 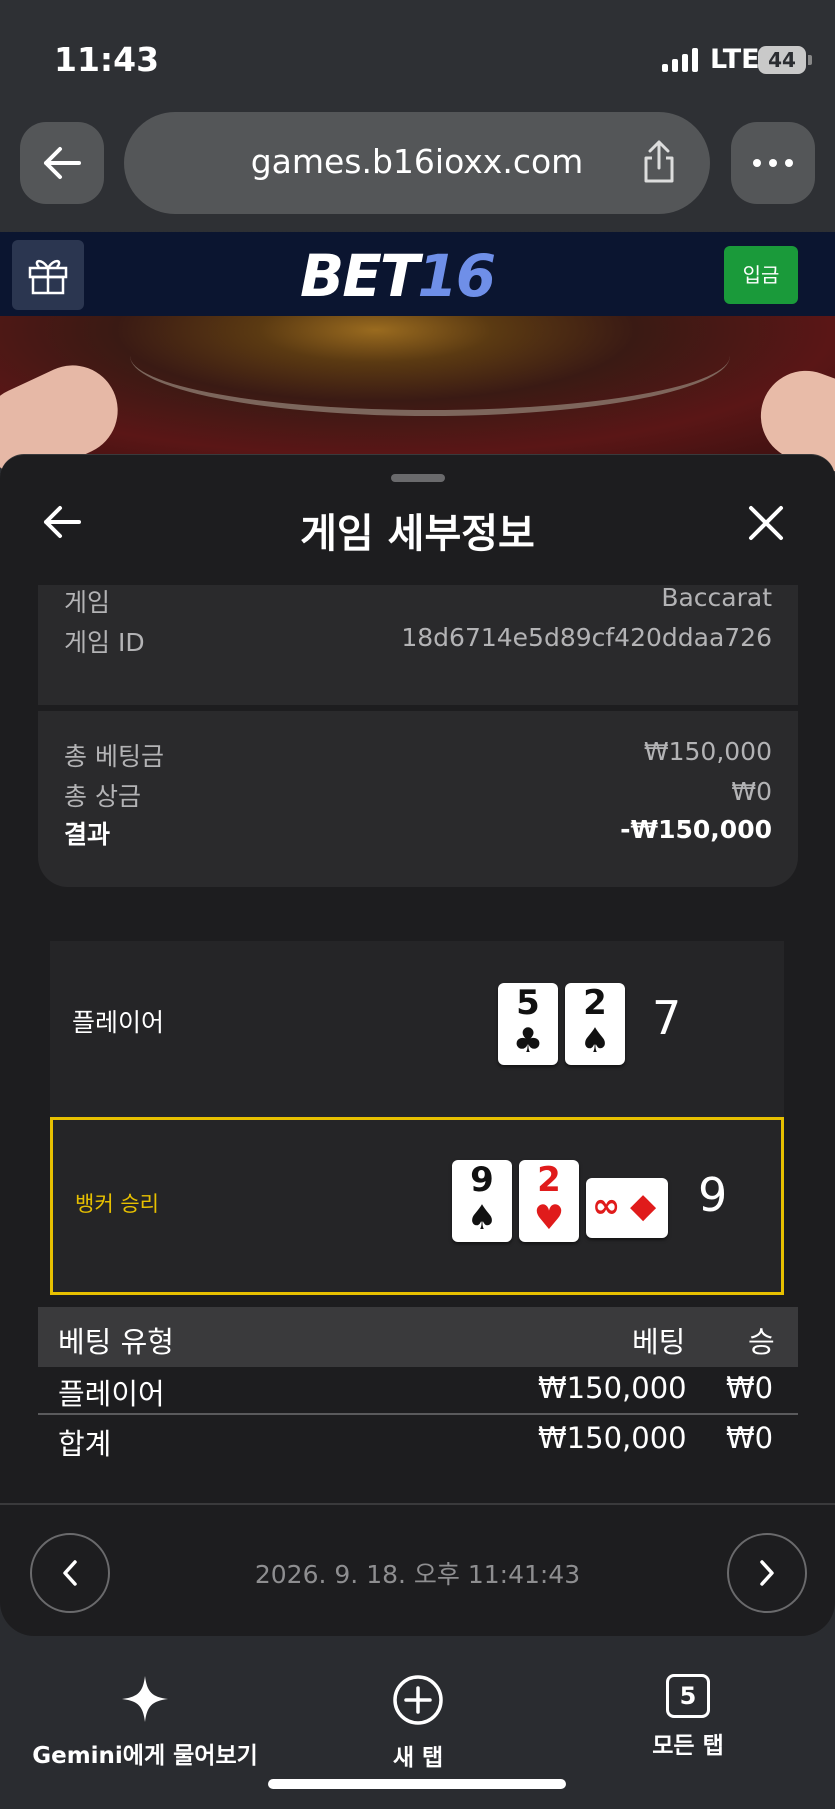 I want to click on url-bar: games.b16ioxx.com, so click(x=417, y=163).